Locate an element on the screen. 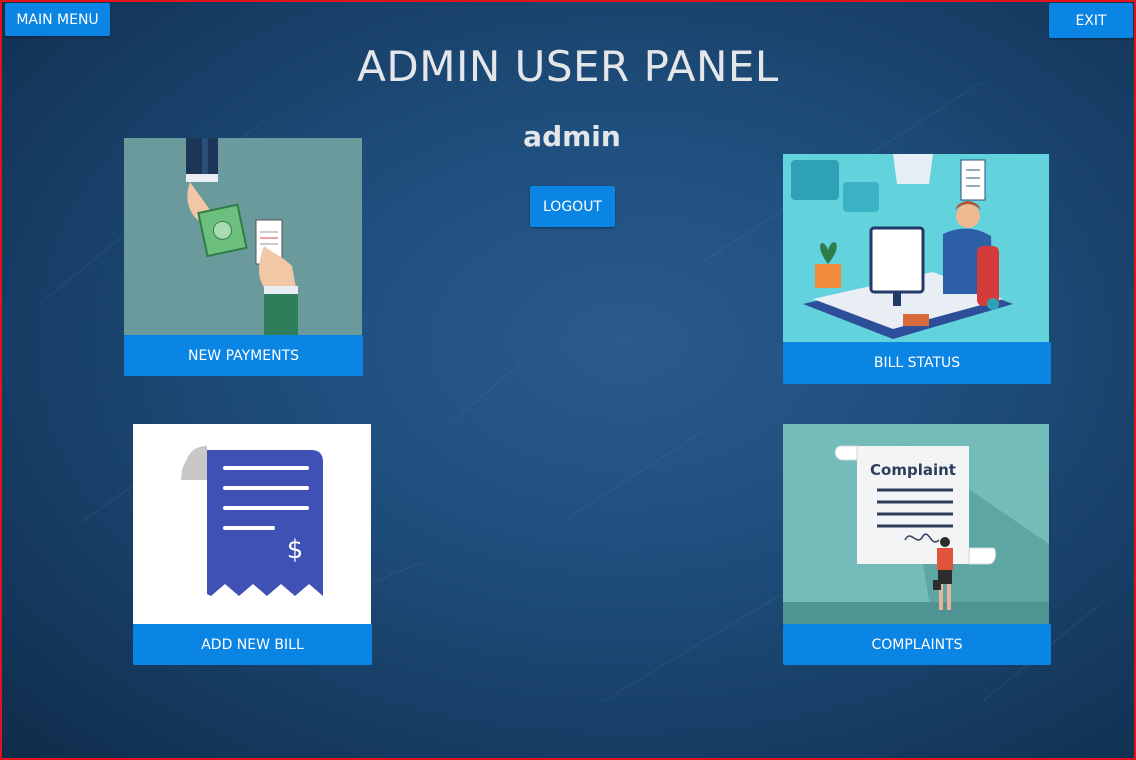 Image resolution: width=1136 pixels, height=760 pixels. complaints-button: COMPLAINTS is located at coordinates (917, 644).